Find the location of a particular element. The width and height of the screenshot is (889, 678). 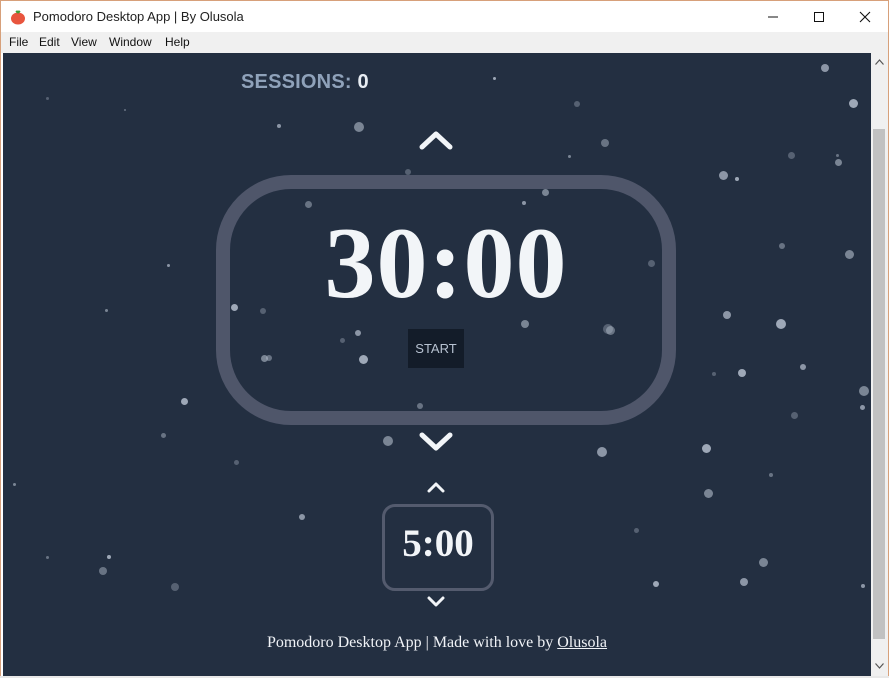

minimize-button is located at coordinates (773, 16).